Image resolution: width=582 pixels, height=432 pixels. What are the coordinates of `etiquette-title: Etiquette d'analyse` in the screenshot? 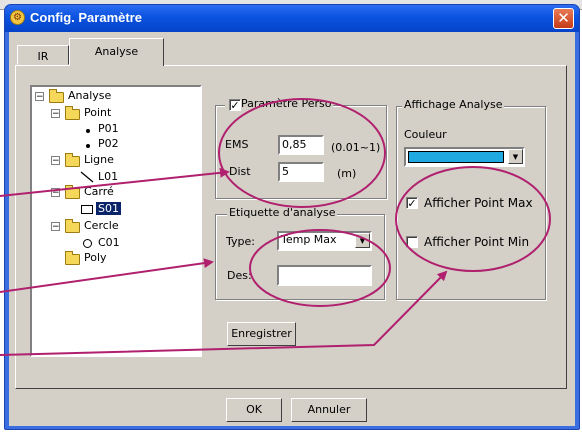 It's located at (282, 212).